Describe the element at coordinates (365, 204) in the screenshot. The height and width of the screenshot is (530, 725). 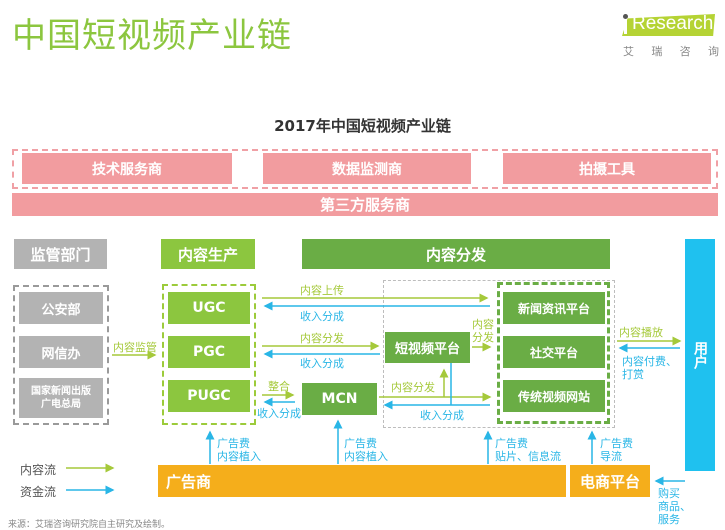
I see `third-party-service-providers: 第三方服务商` at that location.